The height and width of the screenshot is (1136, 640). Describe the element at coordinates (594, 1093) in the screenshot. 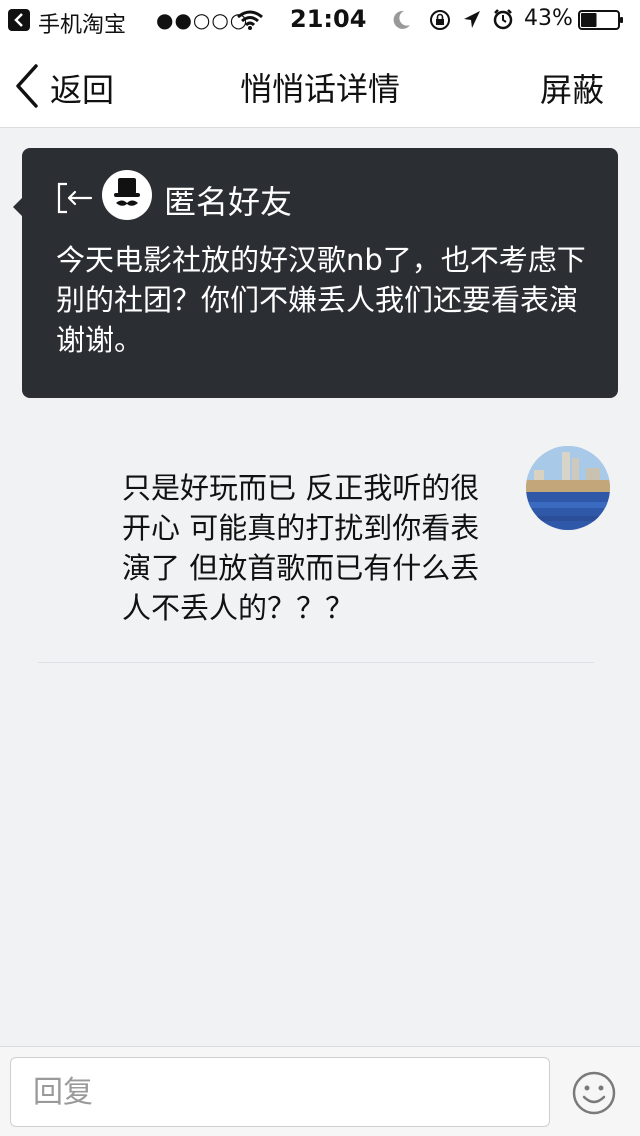

I see `emoji-icon` at that location.